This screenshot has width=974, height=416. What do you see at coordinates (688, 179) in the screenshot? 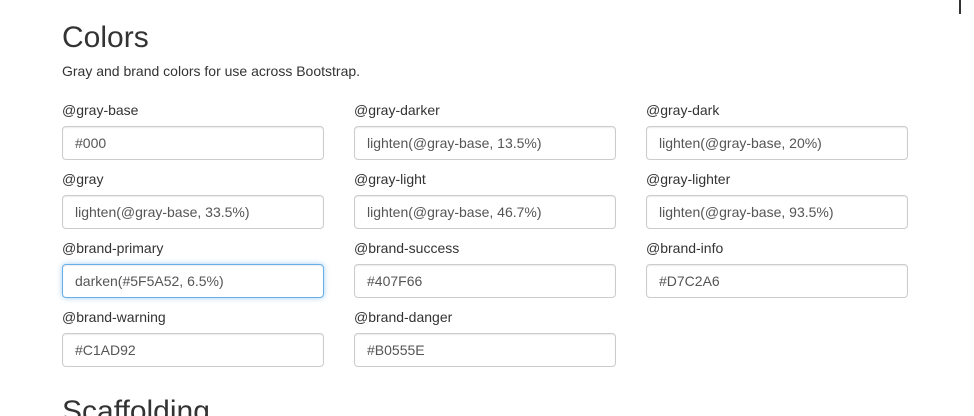
I see `field-label: @gray-lighter` at bounding box center [688, 179].